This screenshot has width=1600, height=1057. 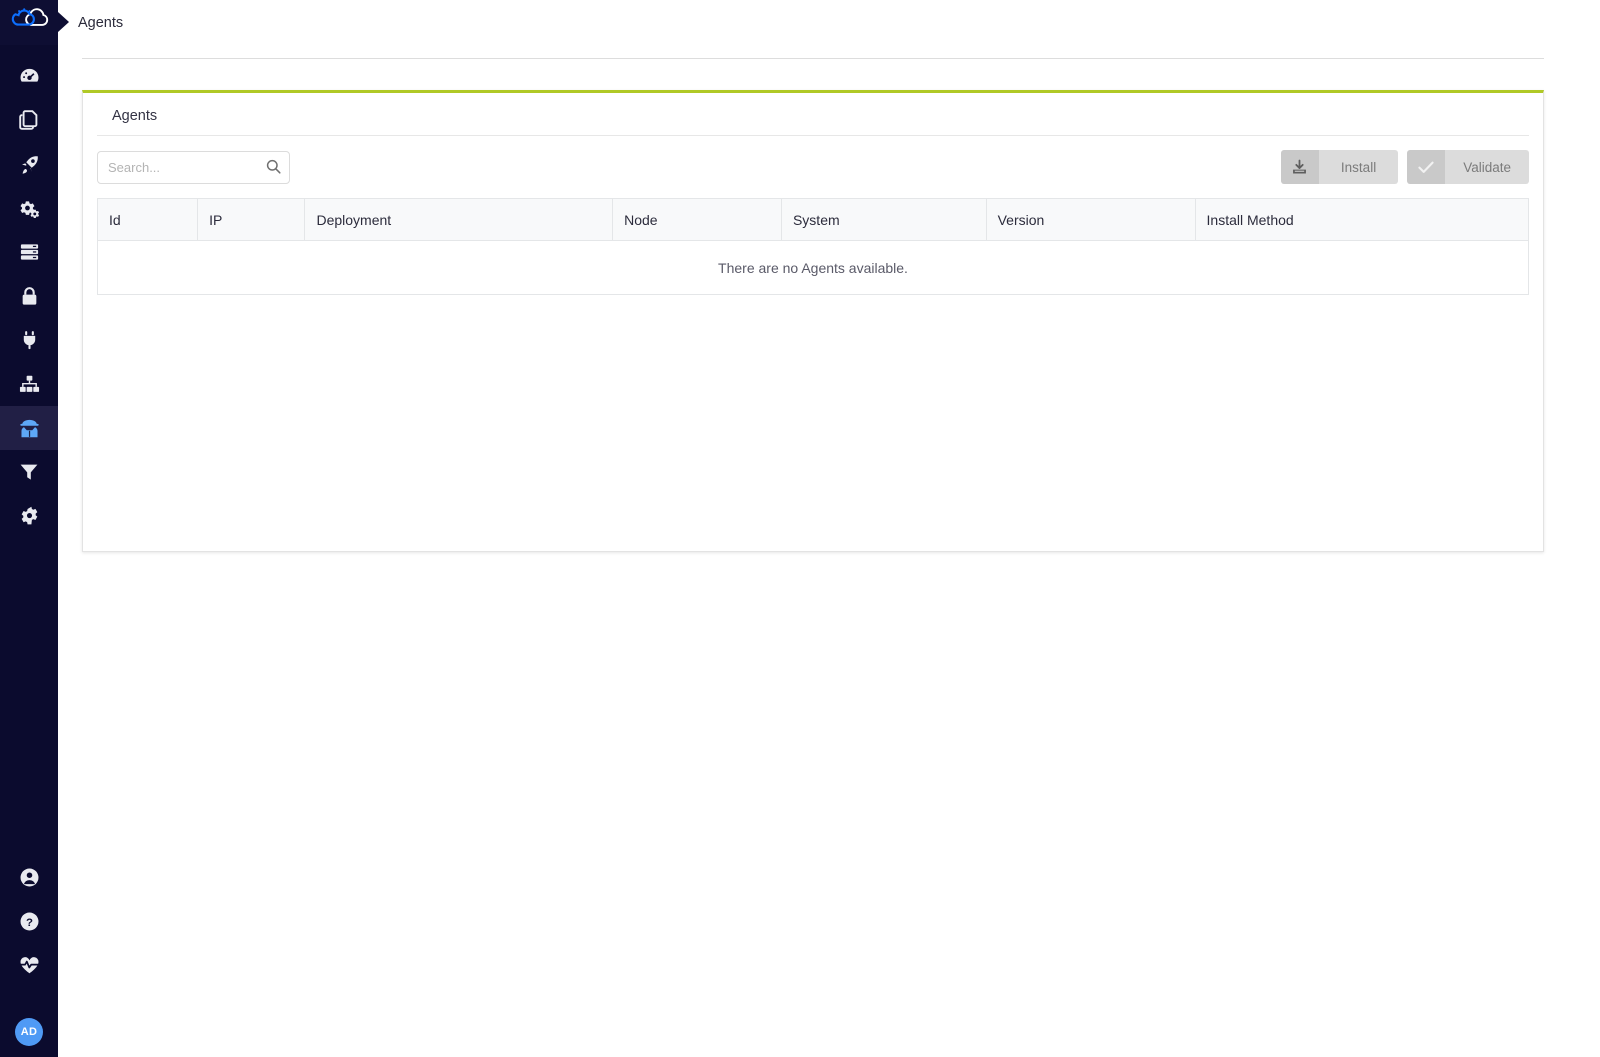 What do you see at coordinates (884, 219) in the screenshot?
I see `column-header-system: System` at bounding box center [884, 219].